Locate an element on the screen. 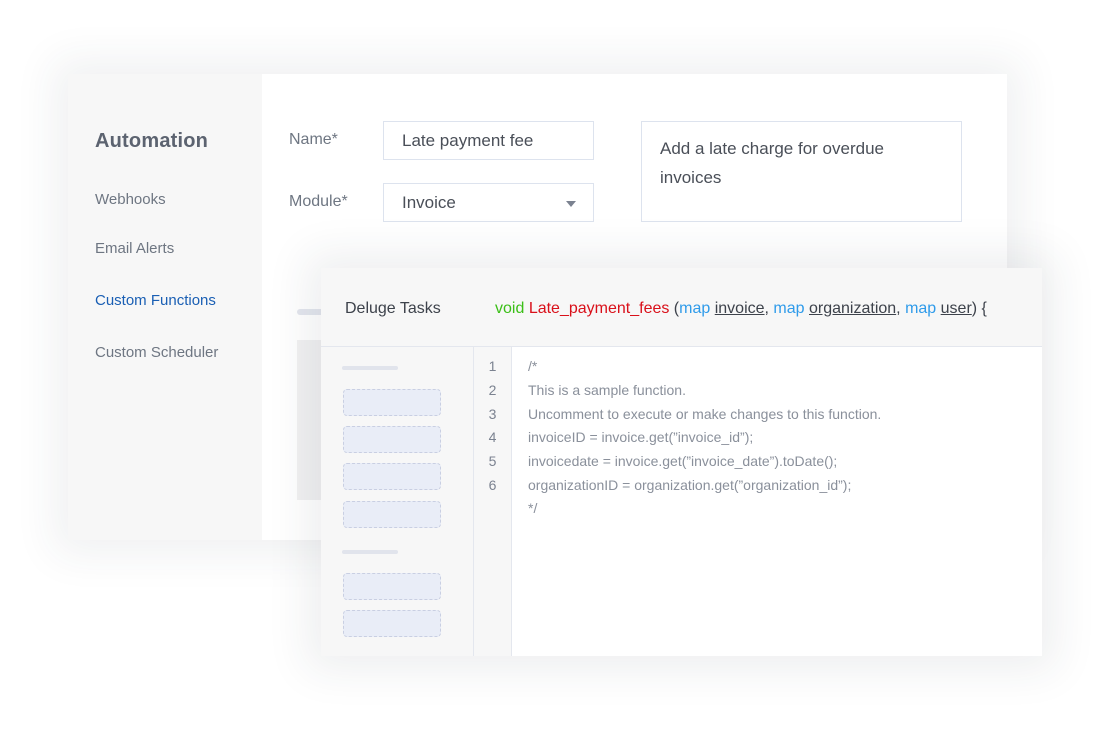 The image size is (1100, 746). task-palette is located at coordinates (397, 501).